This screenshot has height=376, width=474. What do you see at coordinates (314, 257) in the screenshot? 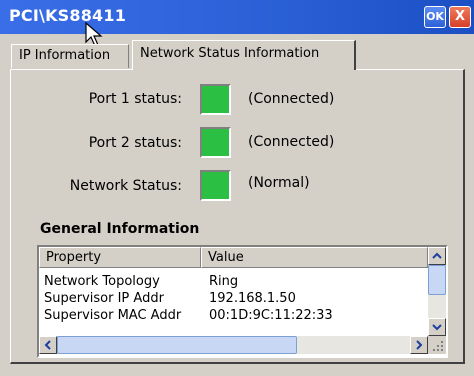
I see `column-header-value: Value` at bounding box center [314, 257].